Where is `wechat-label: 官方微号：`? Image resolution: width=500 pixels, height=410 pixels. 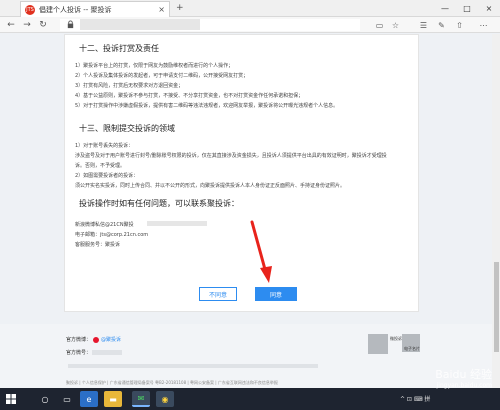 wechat-label: 官方微号： is located at coordinates (79, 353).